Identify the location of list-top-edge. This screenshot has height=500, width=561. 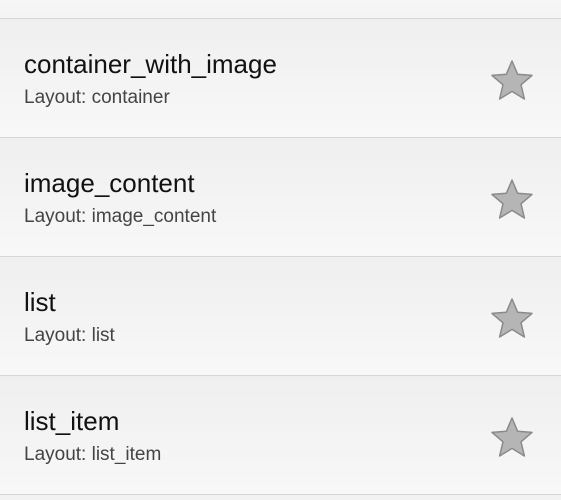
(280, 9).